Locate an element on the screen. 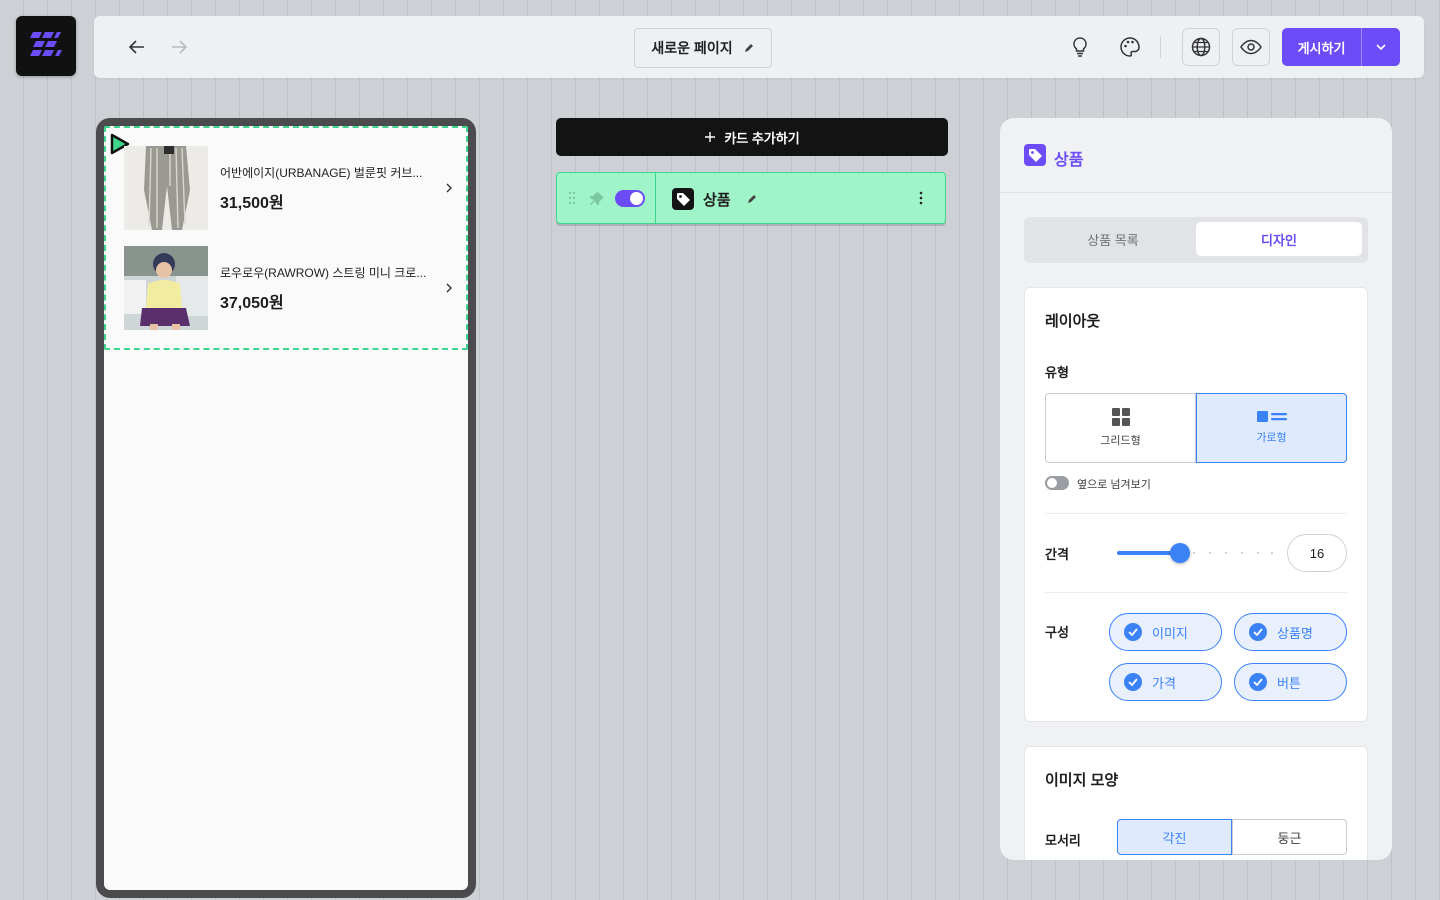 The height and width of the screenshot is (900, 1440). more-vertical-icon is located at coordinates (921, 198).